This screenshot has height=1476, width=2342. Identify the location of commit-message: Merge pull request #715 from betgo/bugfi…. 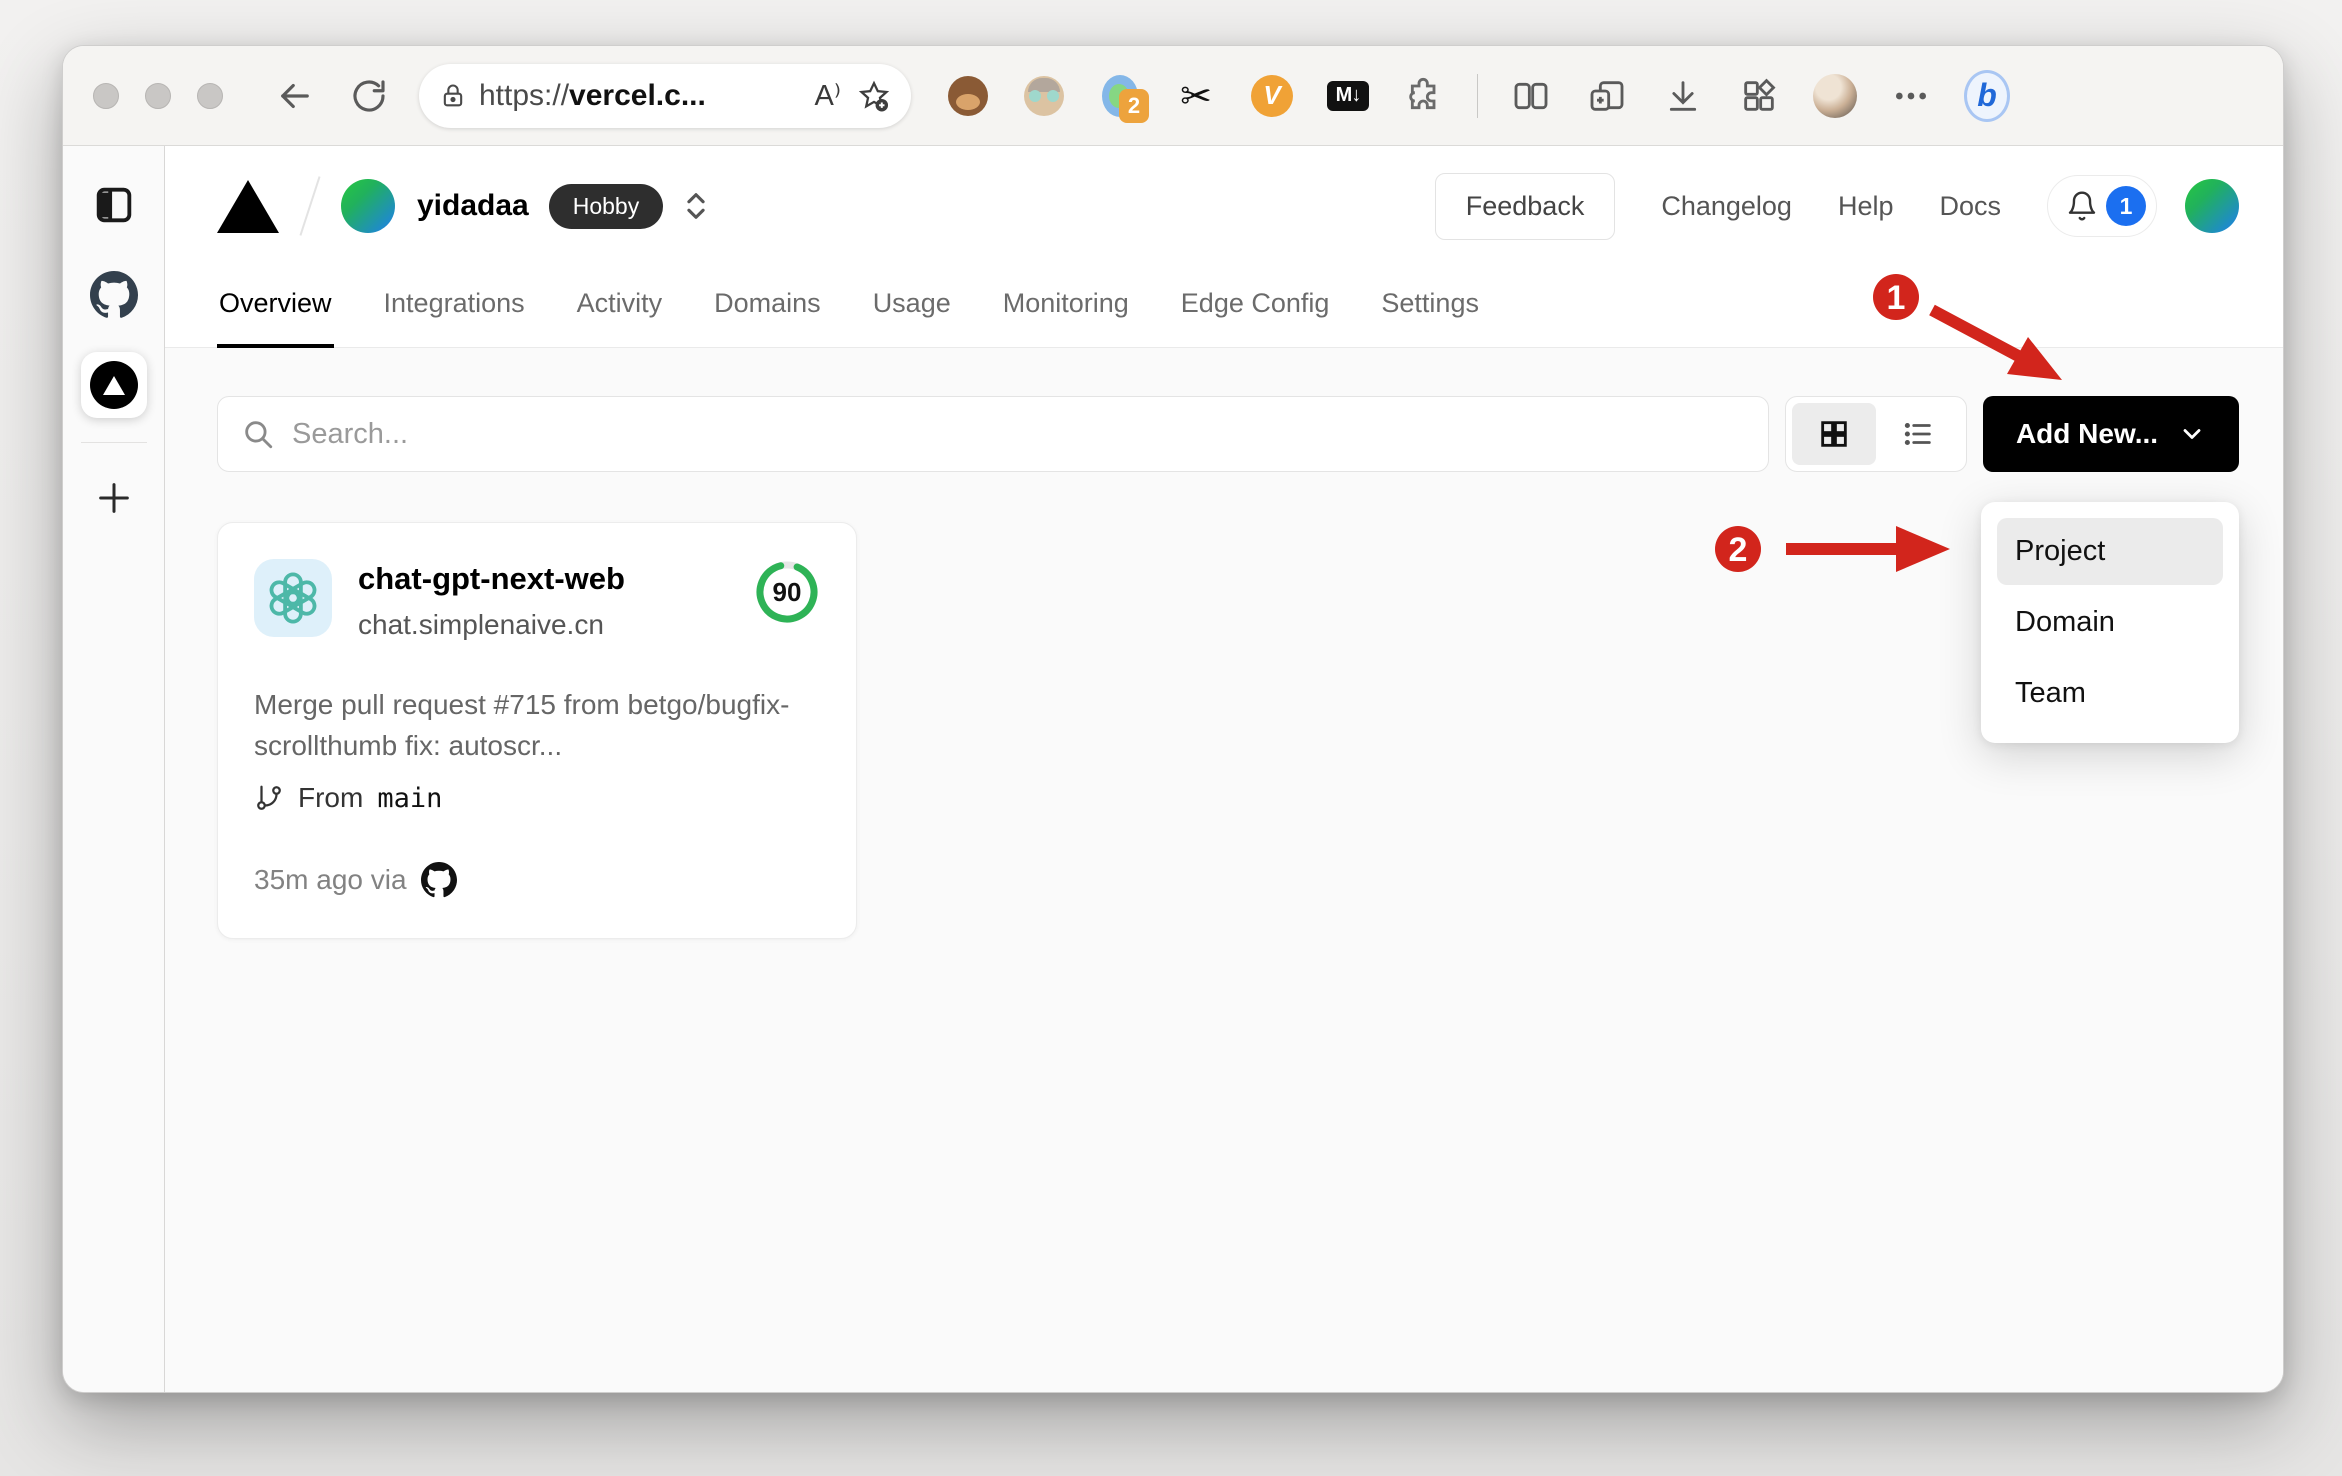
(530, 725).